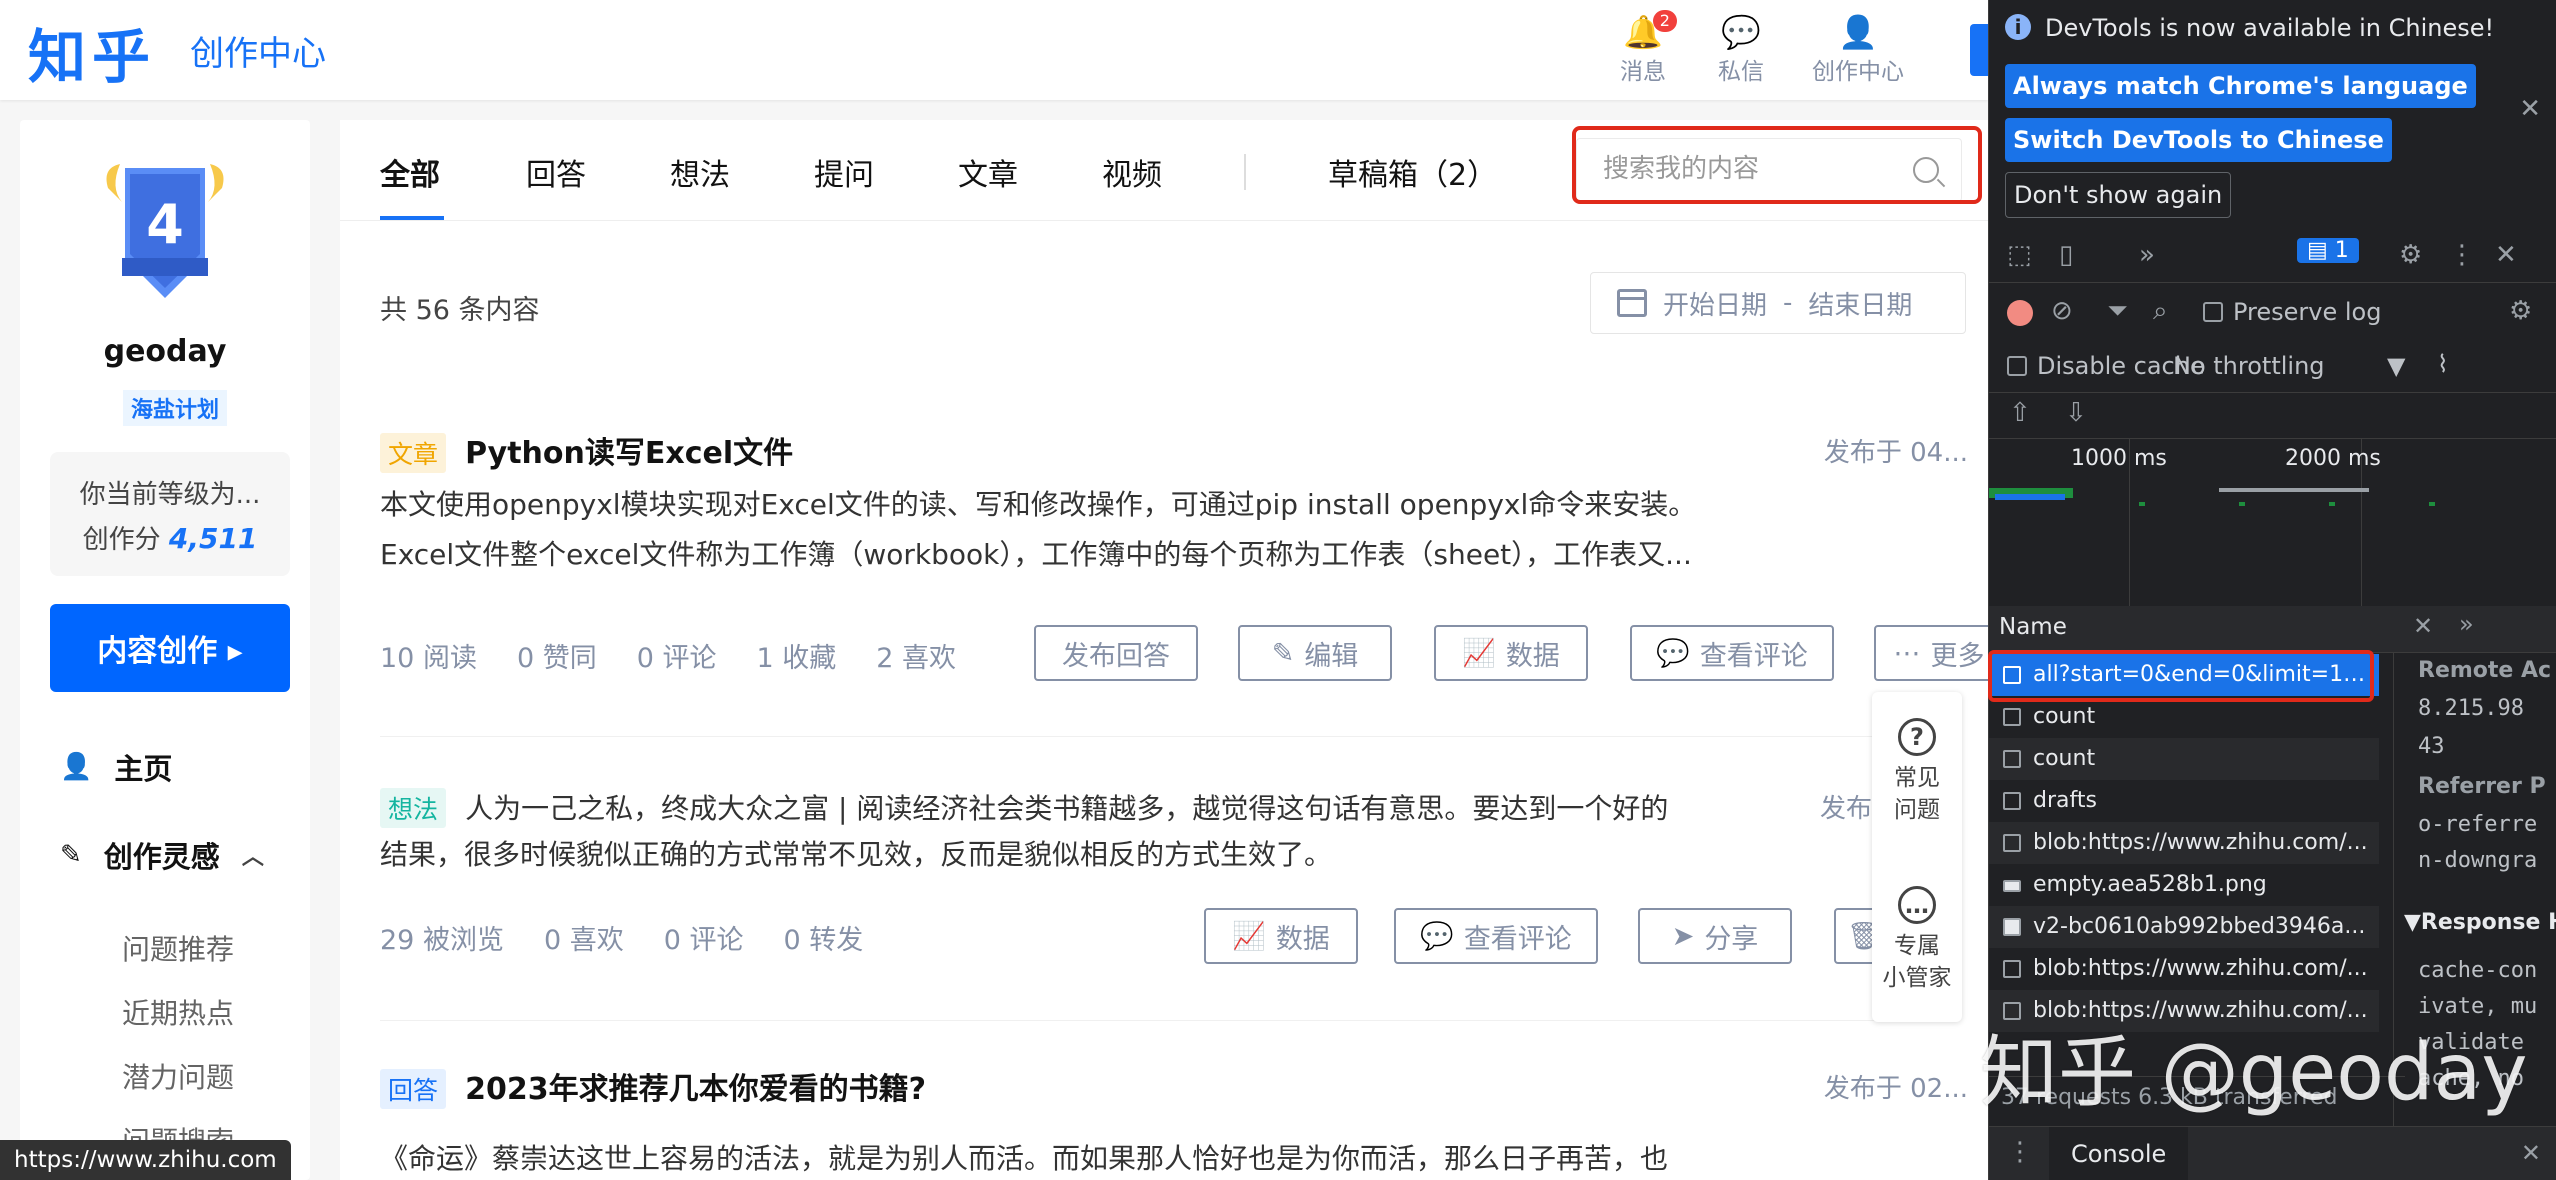  I want to click on wifi-settings-icon: ⌇, so click(2443, 364).